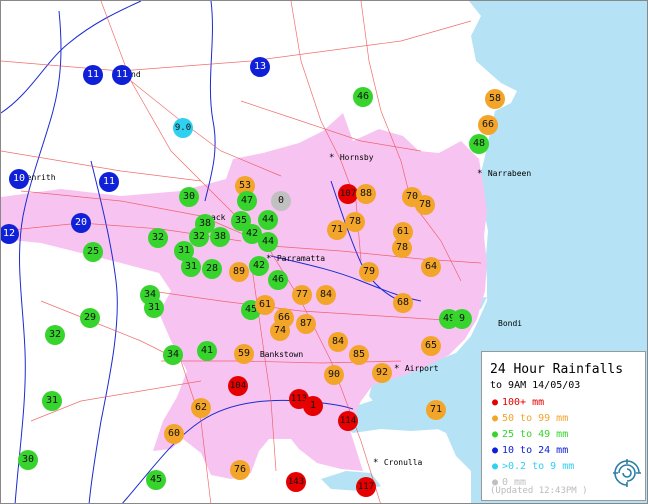 The height and width of the screenshot is (504, 648). I want to click on rain-gauge: 38, so click(220, 237).